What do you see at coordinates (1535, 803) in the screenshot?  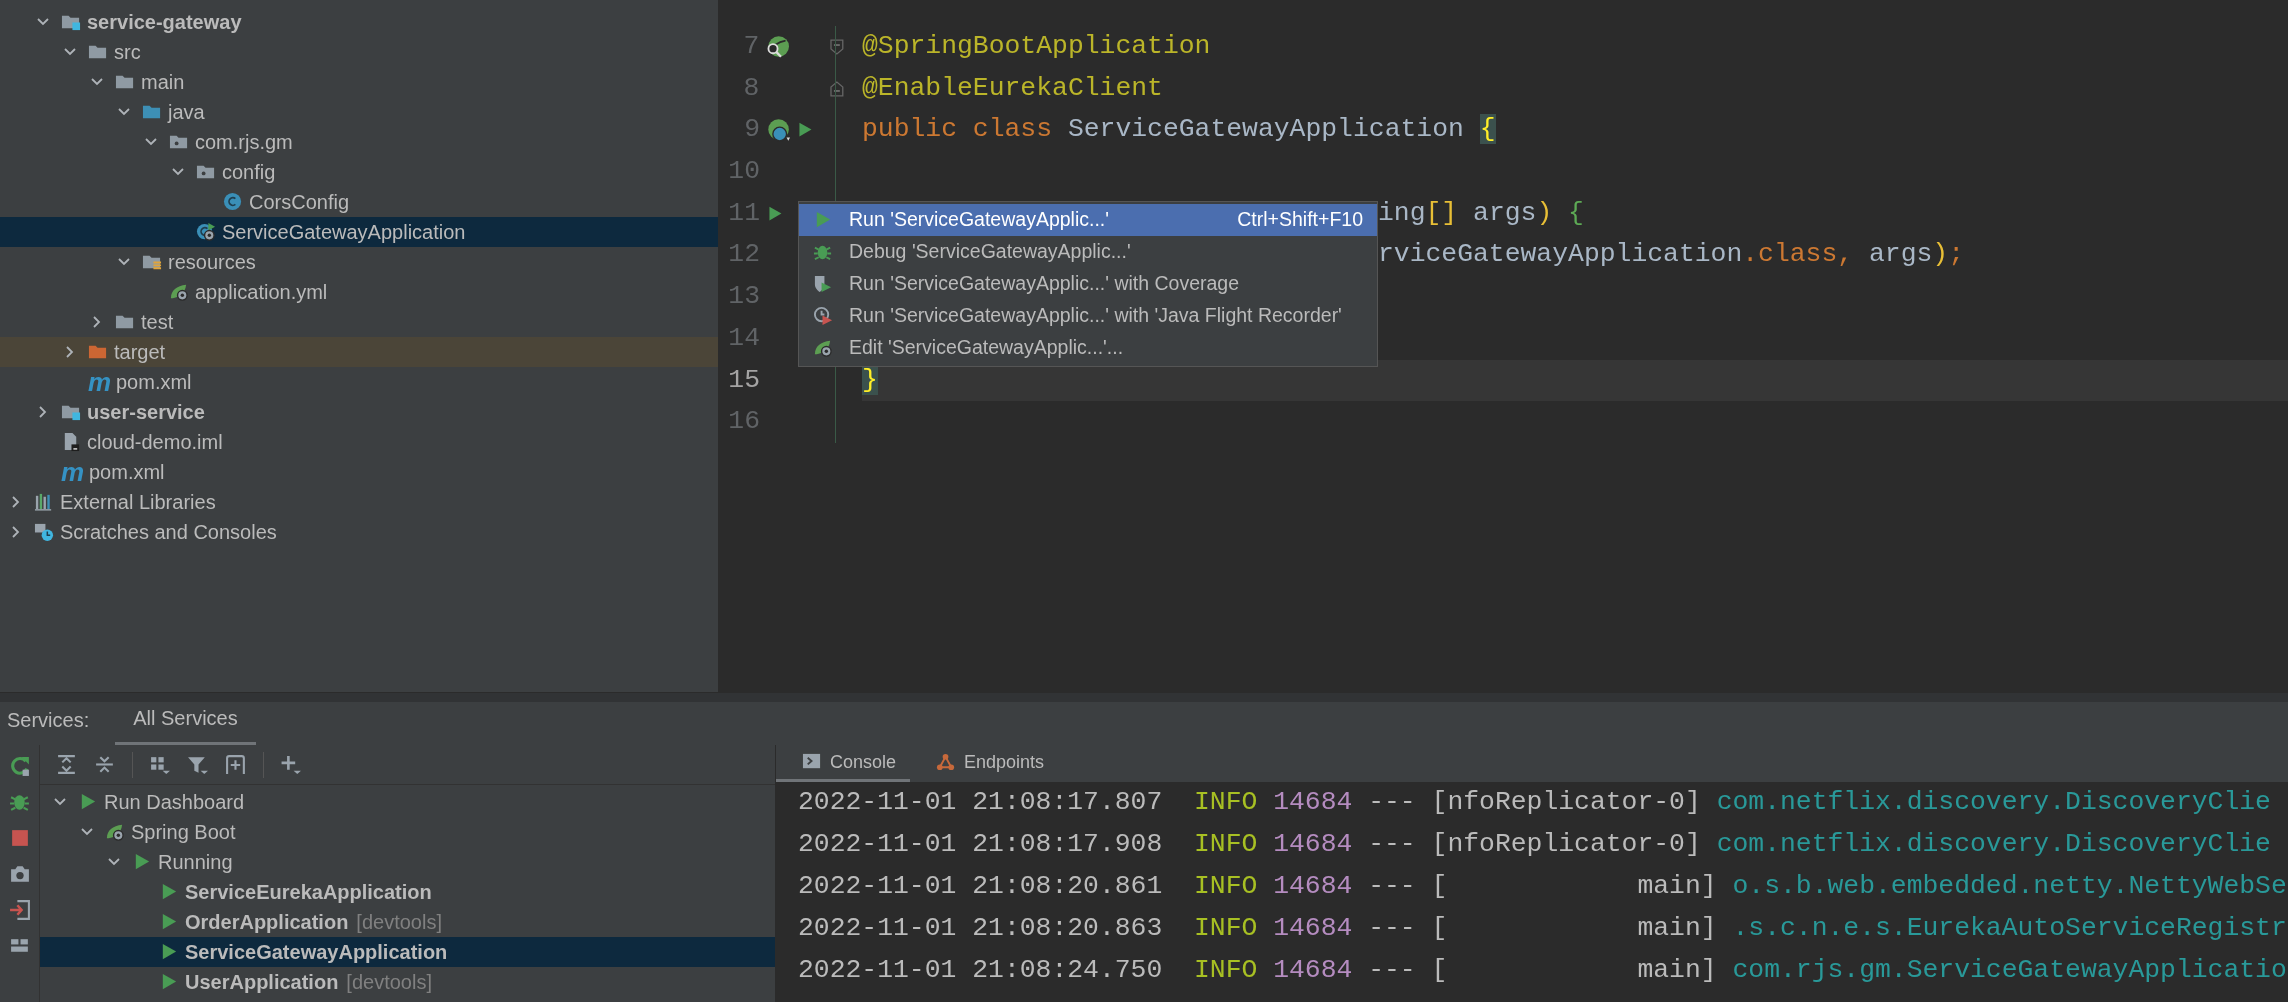 I see `log-line: 2022-11-01 21:08:17.807 INFO 14684 --- [nfoReplicator-0] com.netflix.discovery.DiscoveryClie` at bounding box center [1535, 803].